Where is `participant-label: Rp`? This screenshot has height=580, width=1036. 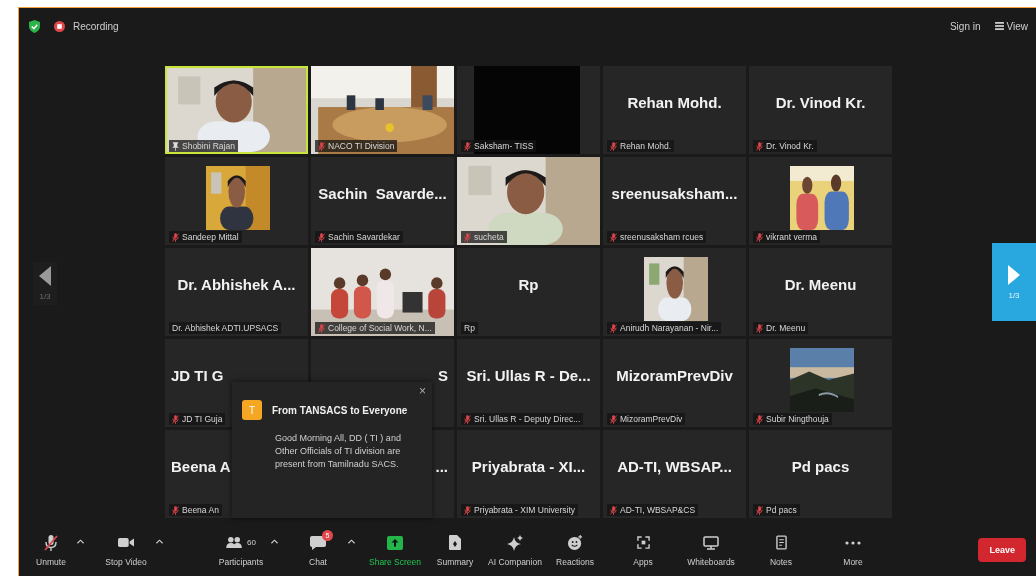 participant-label: Rp is located at coordinates (469, 328).